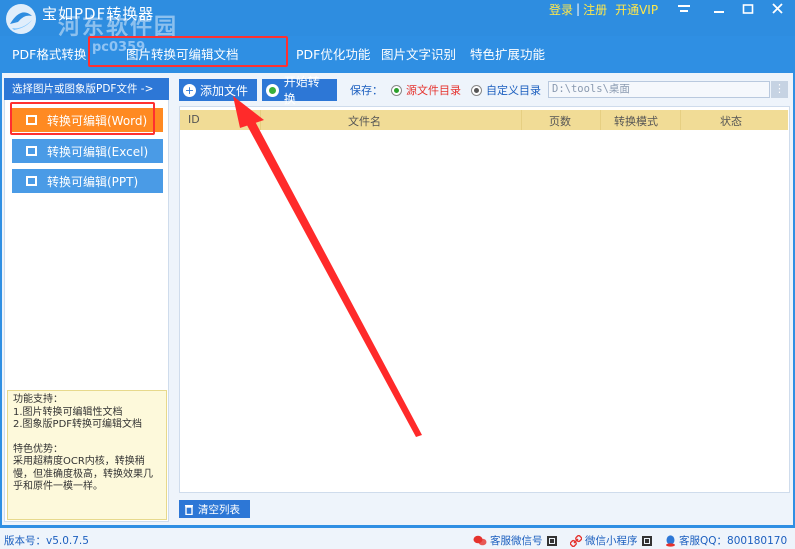 This screenshot has height=549, width=795. What do you see at coordinates (731, 121) in the screenshot?
I see `column-header-status: 状态` at bounding box center [731, 121].